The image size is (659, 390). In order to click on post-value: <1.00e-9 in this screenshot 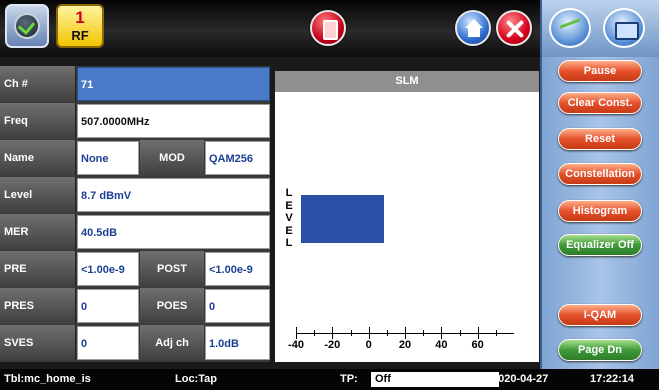, I will do `click(237, 269)`.